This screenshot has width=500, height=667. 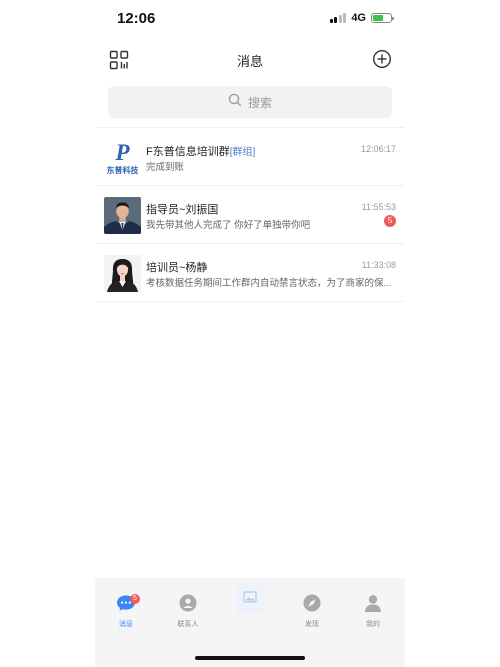 I want to click on tab-bar: 5 消息 联系人 发现 我的, so click(x=250, y=622).